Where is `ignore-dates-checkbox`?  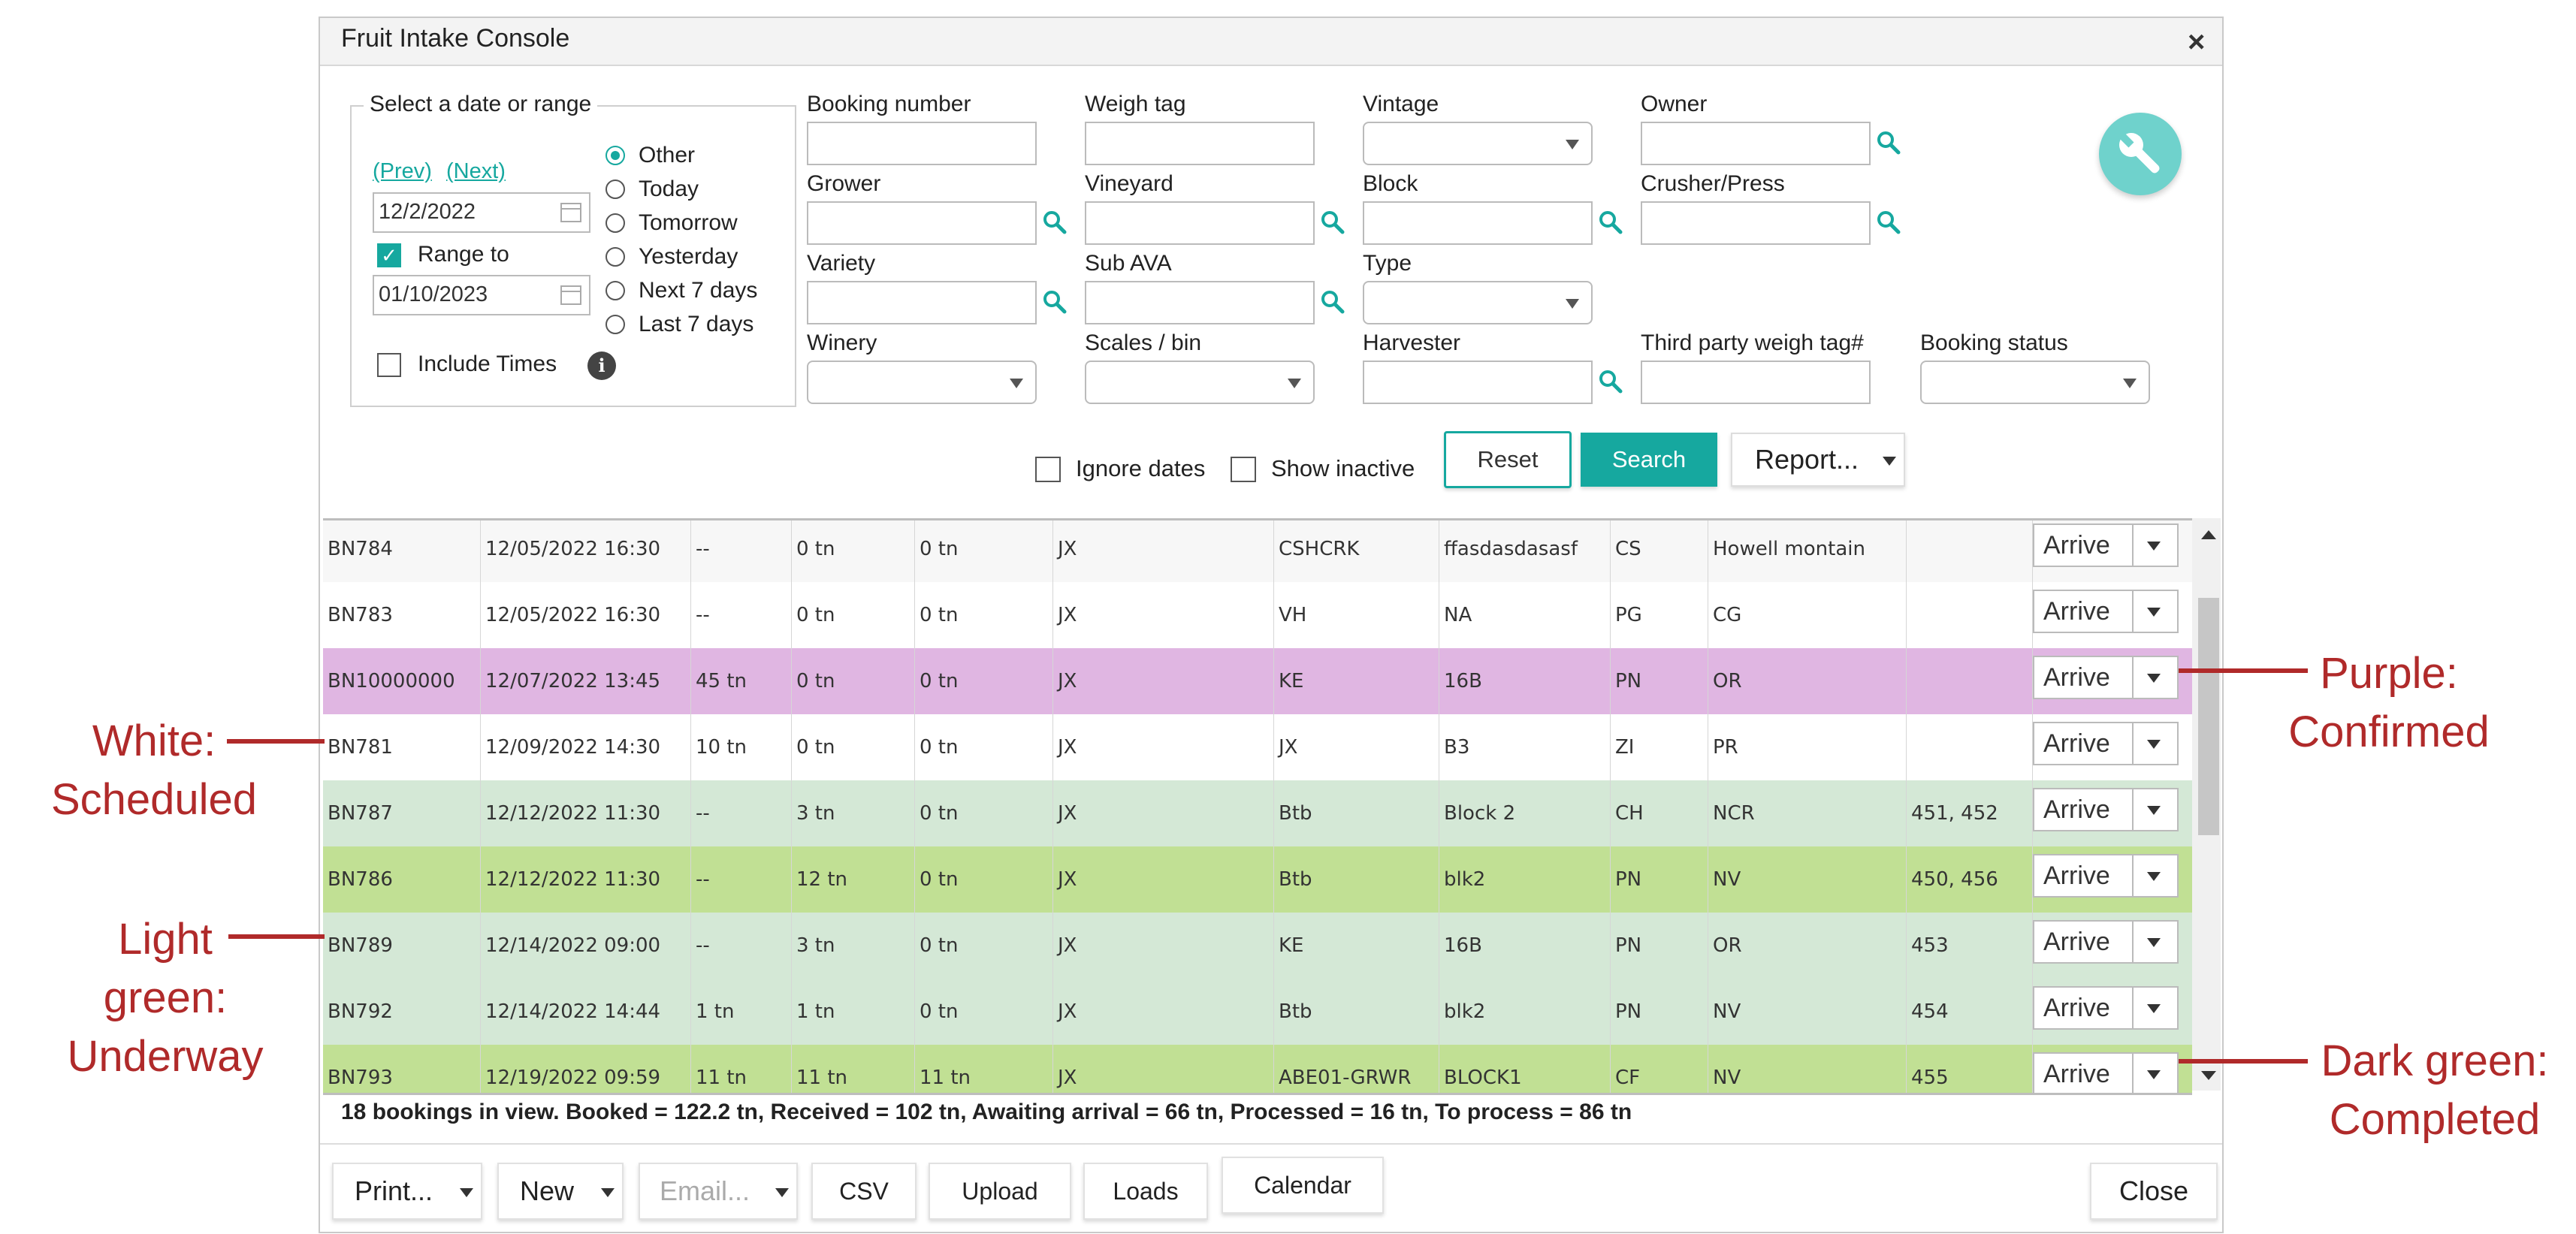 ignore-dates-checkbox is located at coordinates (1048, 470).